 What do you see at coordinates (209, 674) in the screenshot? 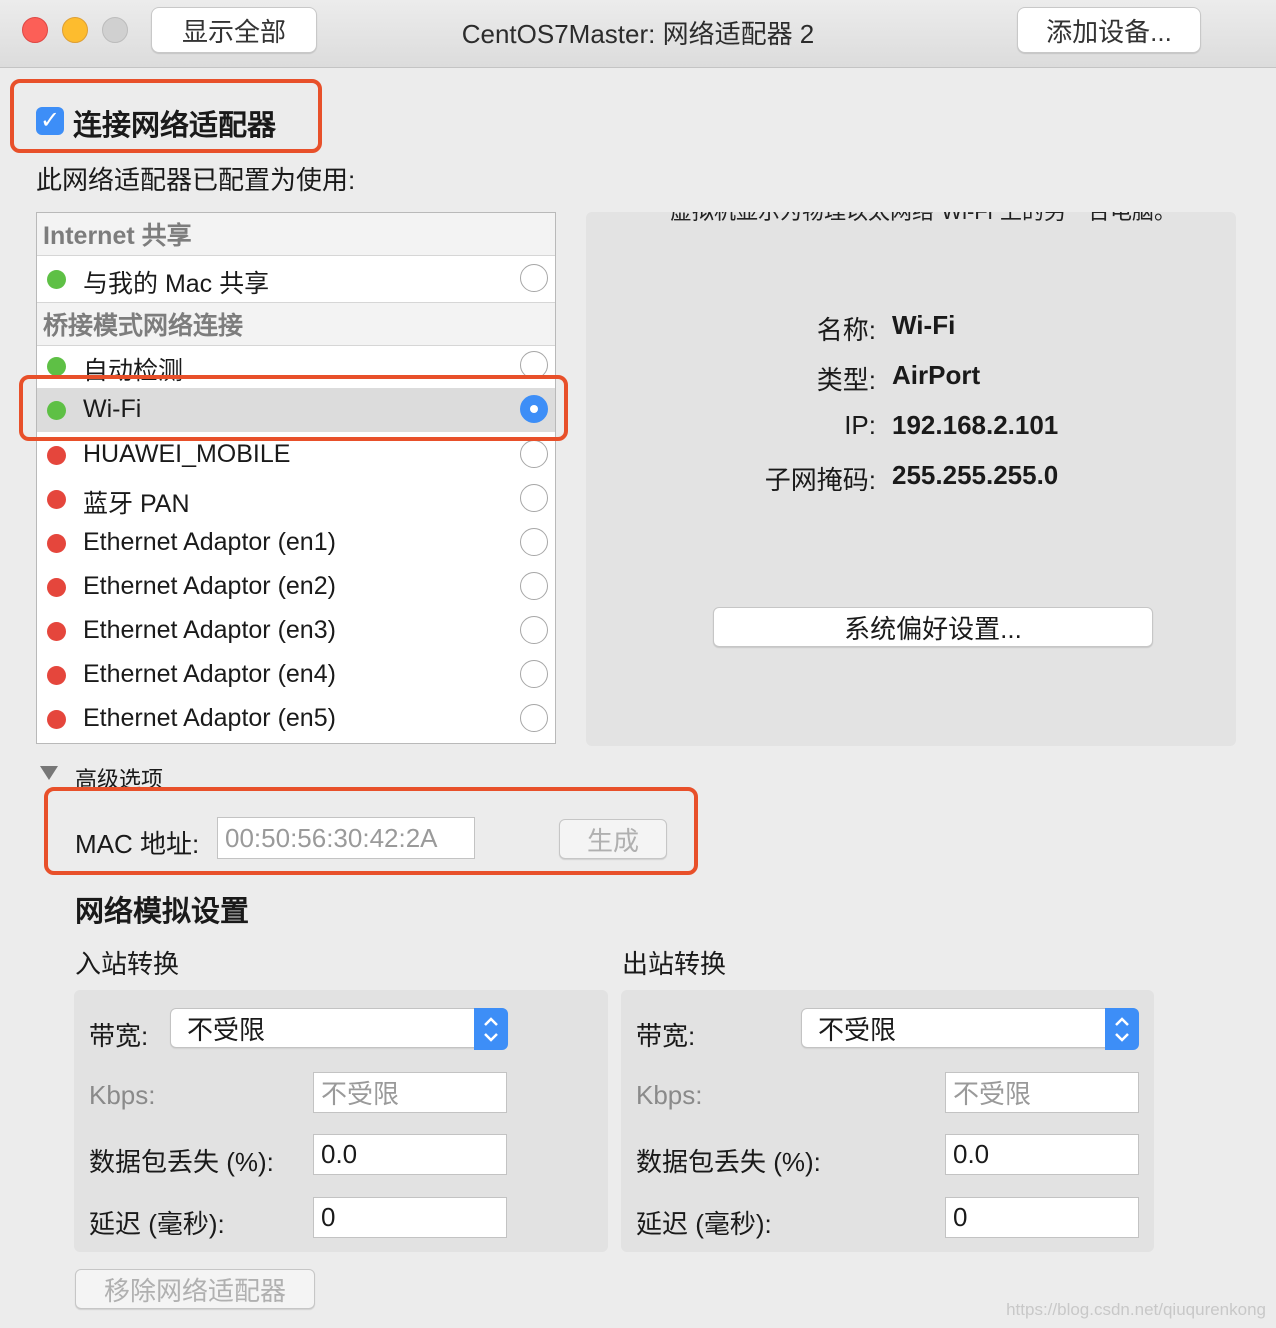
I see `list-item-label: Ethernet Adaptor (en4)` at bounding box center [209, 674].